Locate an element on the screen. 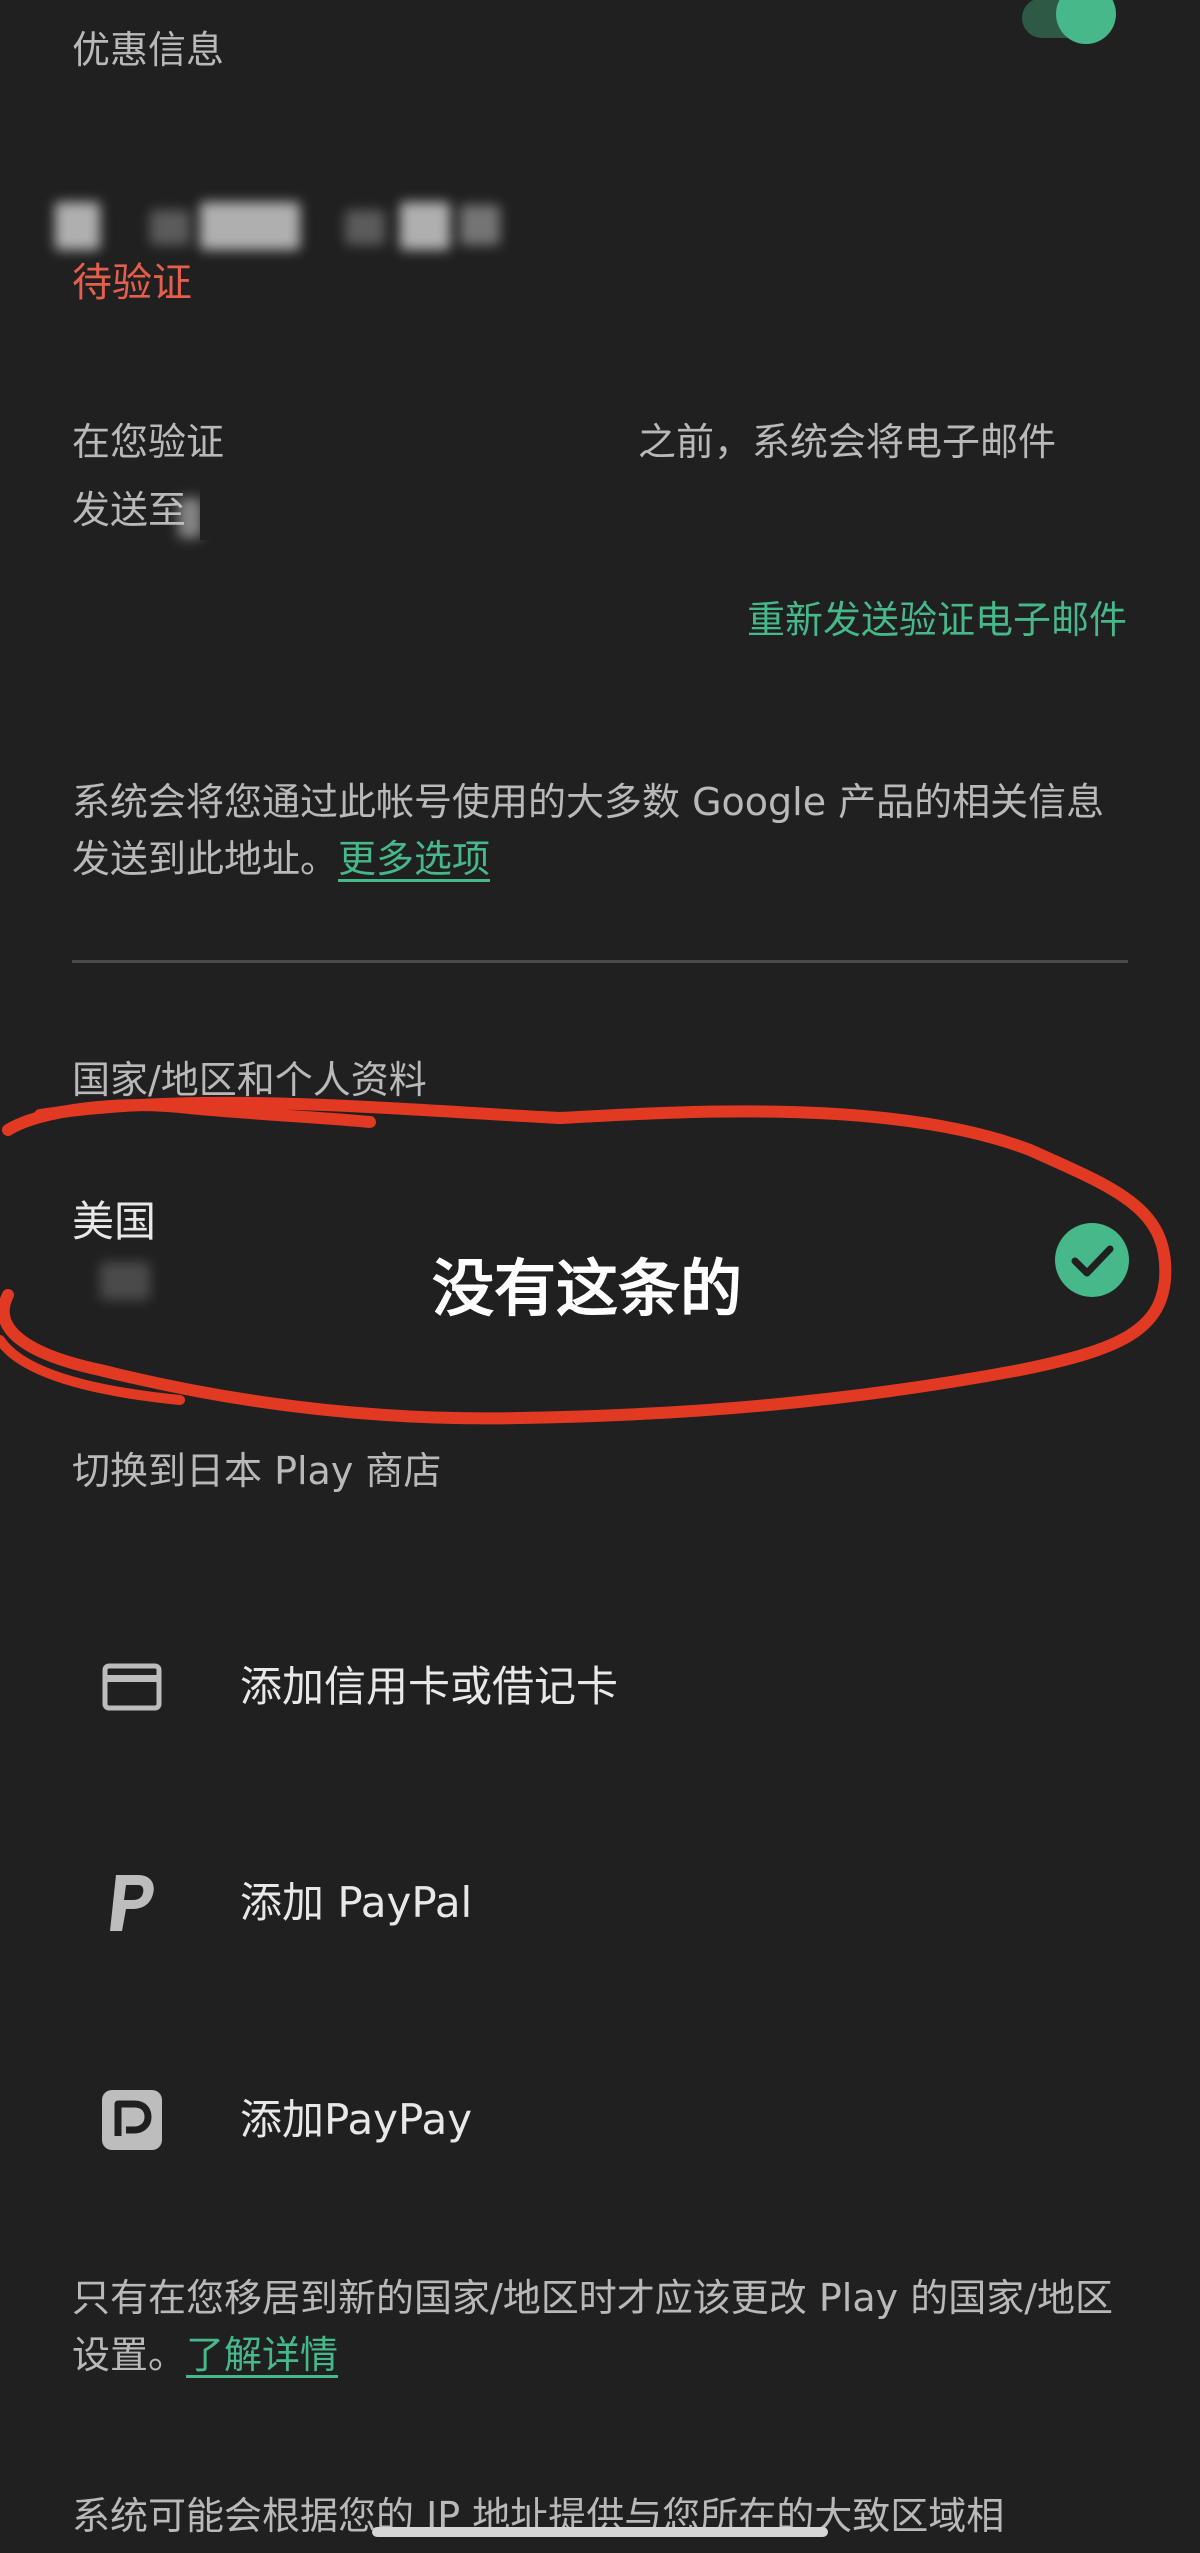  verification-status: 待验证 is located at coordinates (132, 283).